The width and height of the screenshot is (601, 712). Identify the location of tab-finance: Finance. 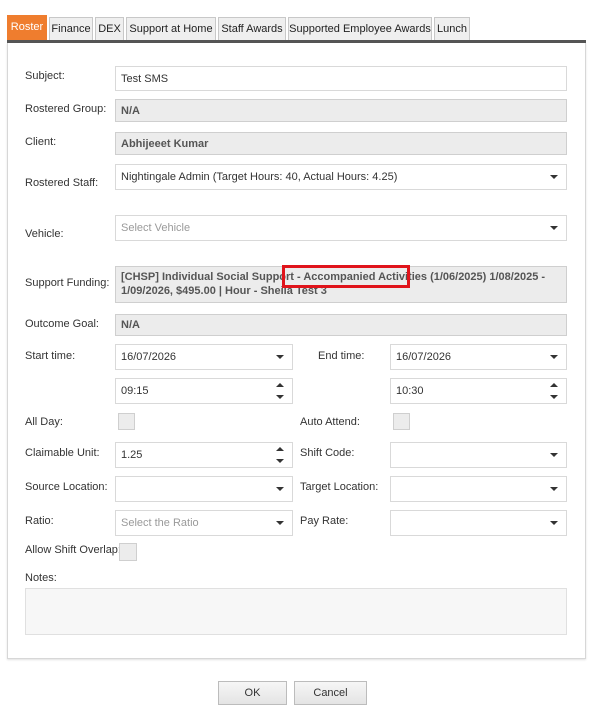
(71, 28).